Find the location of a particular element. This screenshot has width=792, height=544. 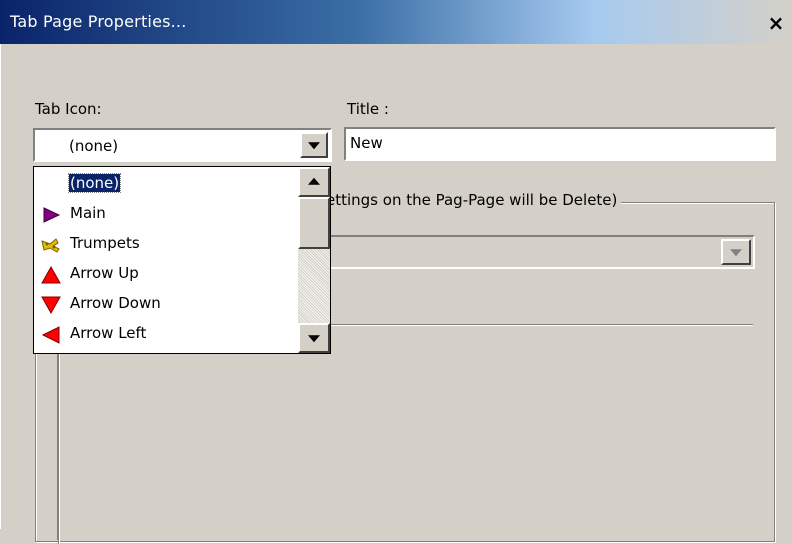

tab-icon-dropdown-button is located at coordinates (314, 145).